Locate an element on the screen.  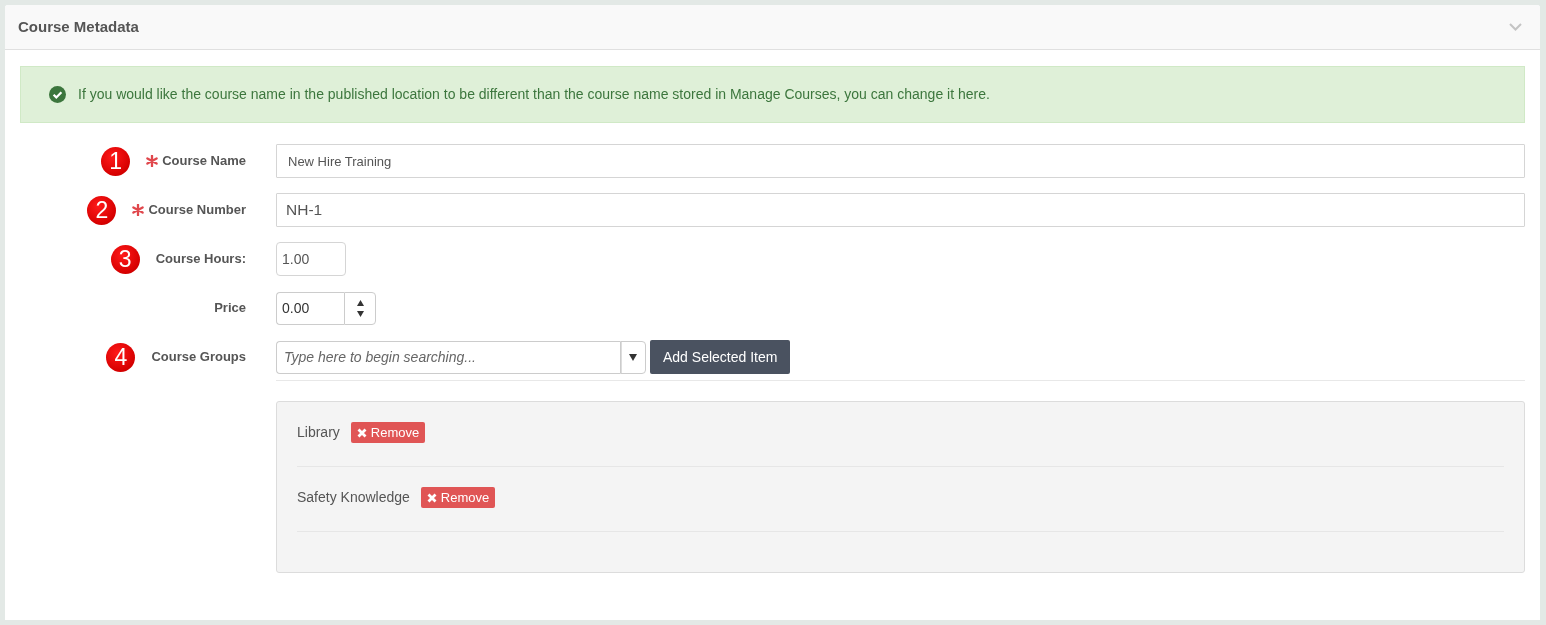
field-label: Course Hours: is located at coordinates (200, 259).